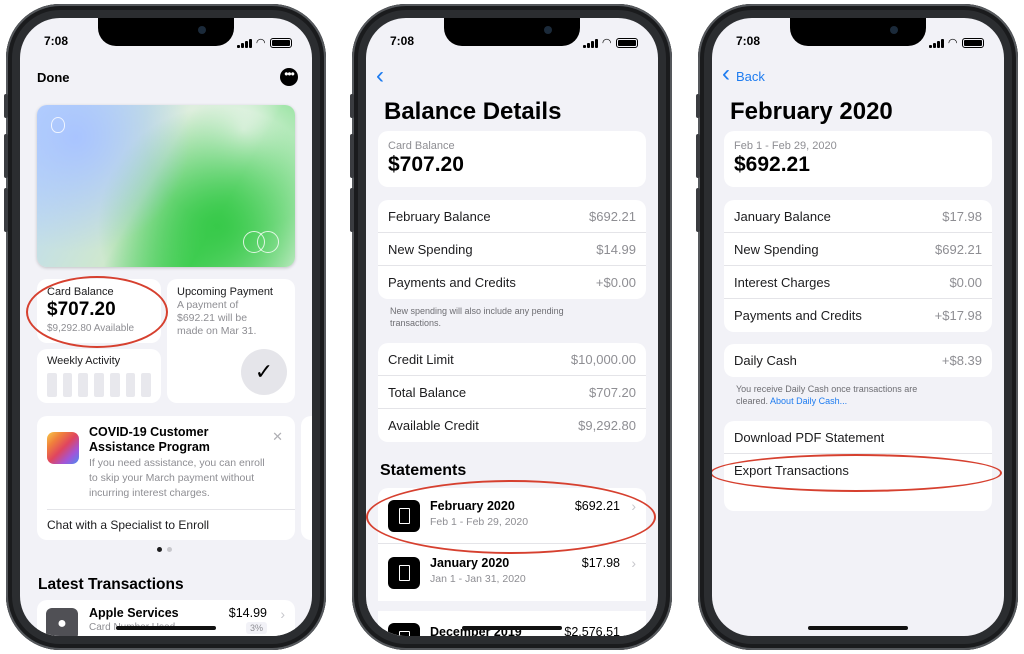 This screenshot has height=654, width=1024. What do you see at coordinates (952, 43) in the screenshot?
I see `wifi-icon: ◠` at bounding box center [952, 43].